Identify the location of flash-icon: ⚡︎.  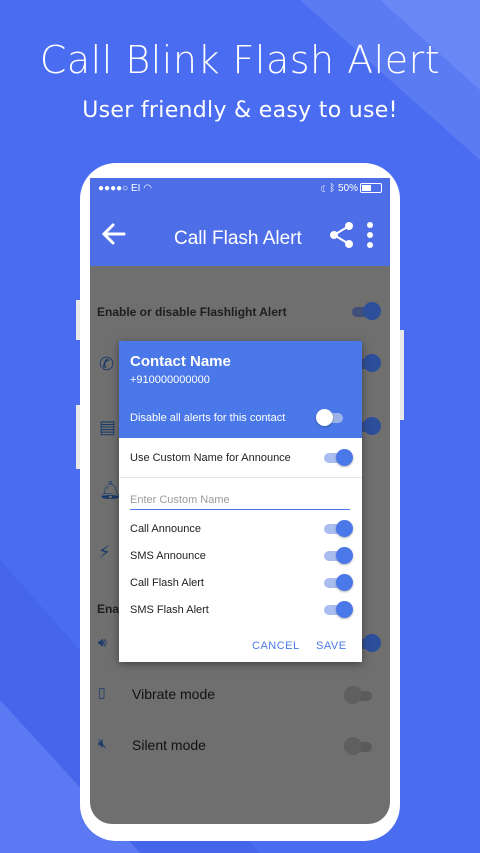
(104, 552).